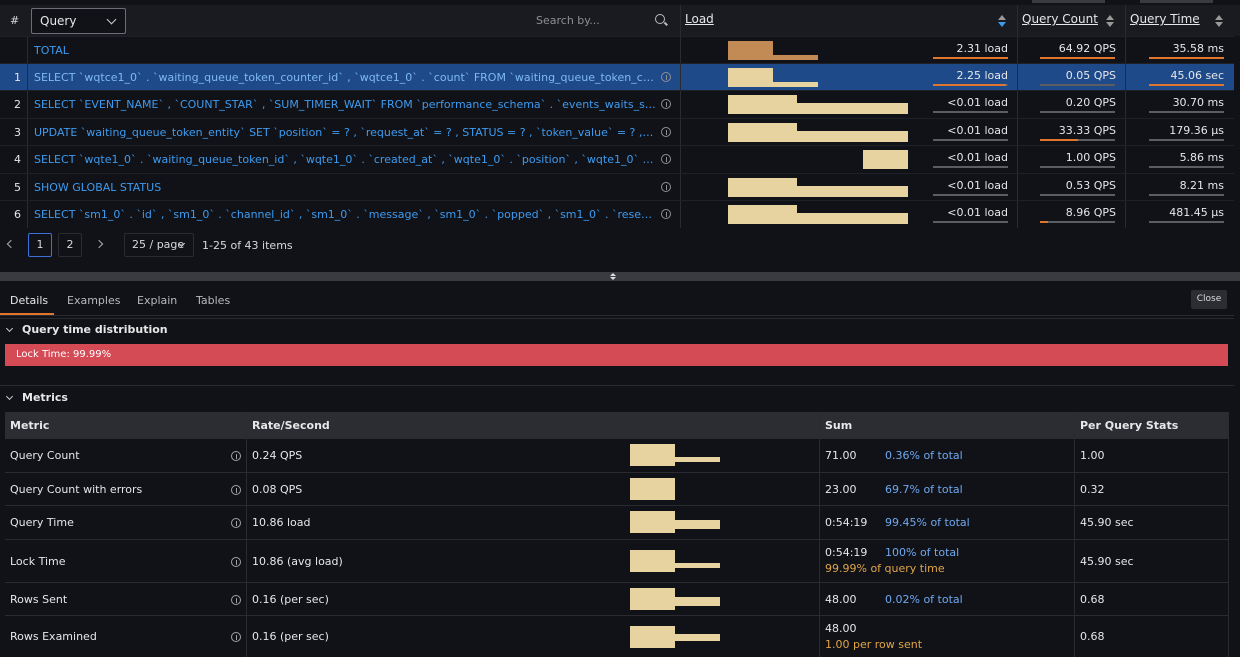 This screenshot has width=1240, height=657. What do you see at coordinates (660, 19) in the screenshot?
I see `search-icon` at bounding box center [660, 19].